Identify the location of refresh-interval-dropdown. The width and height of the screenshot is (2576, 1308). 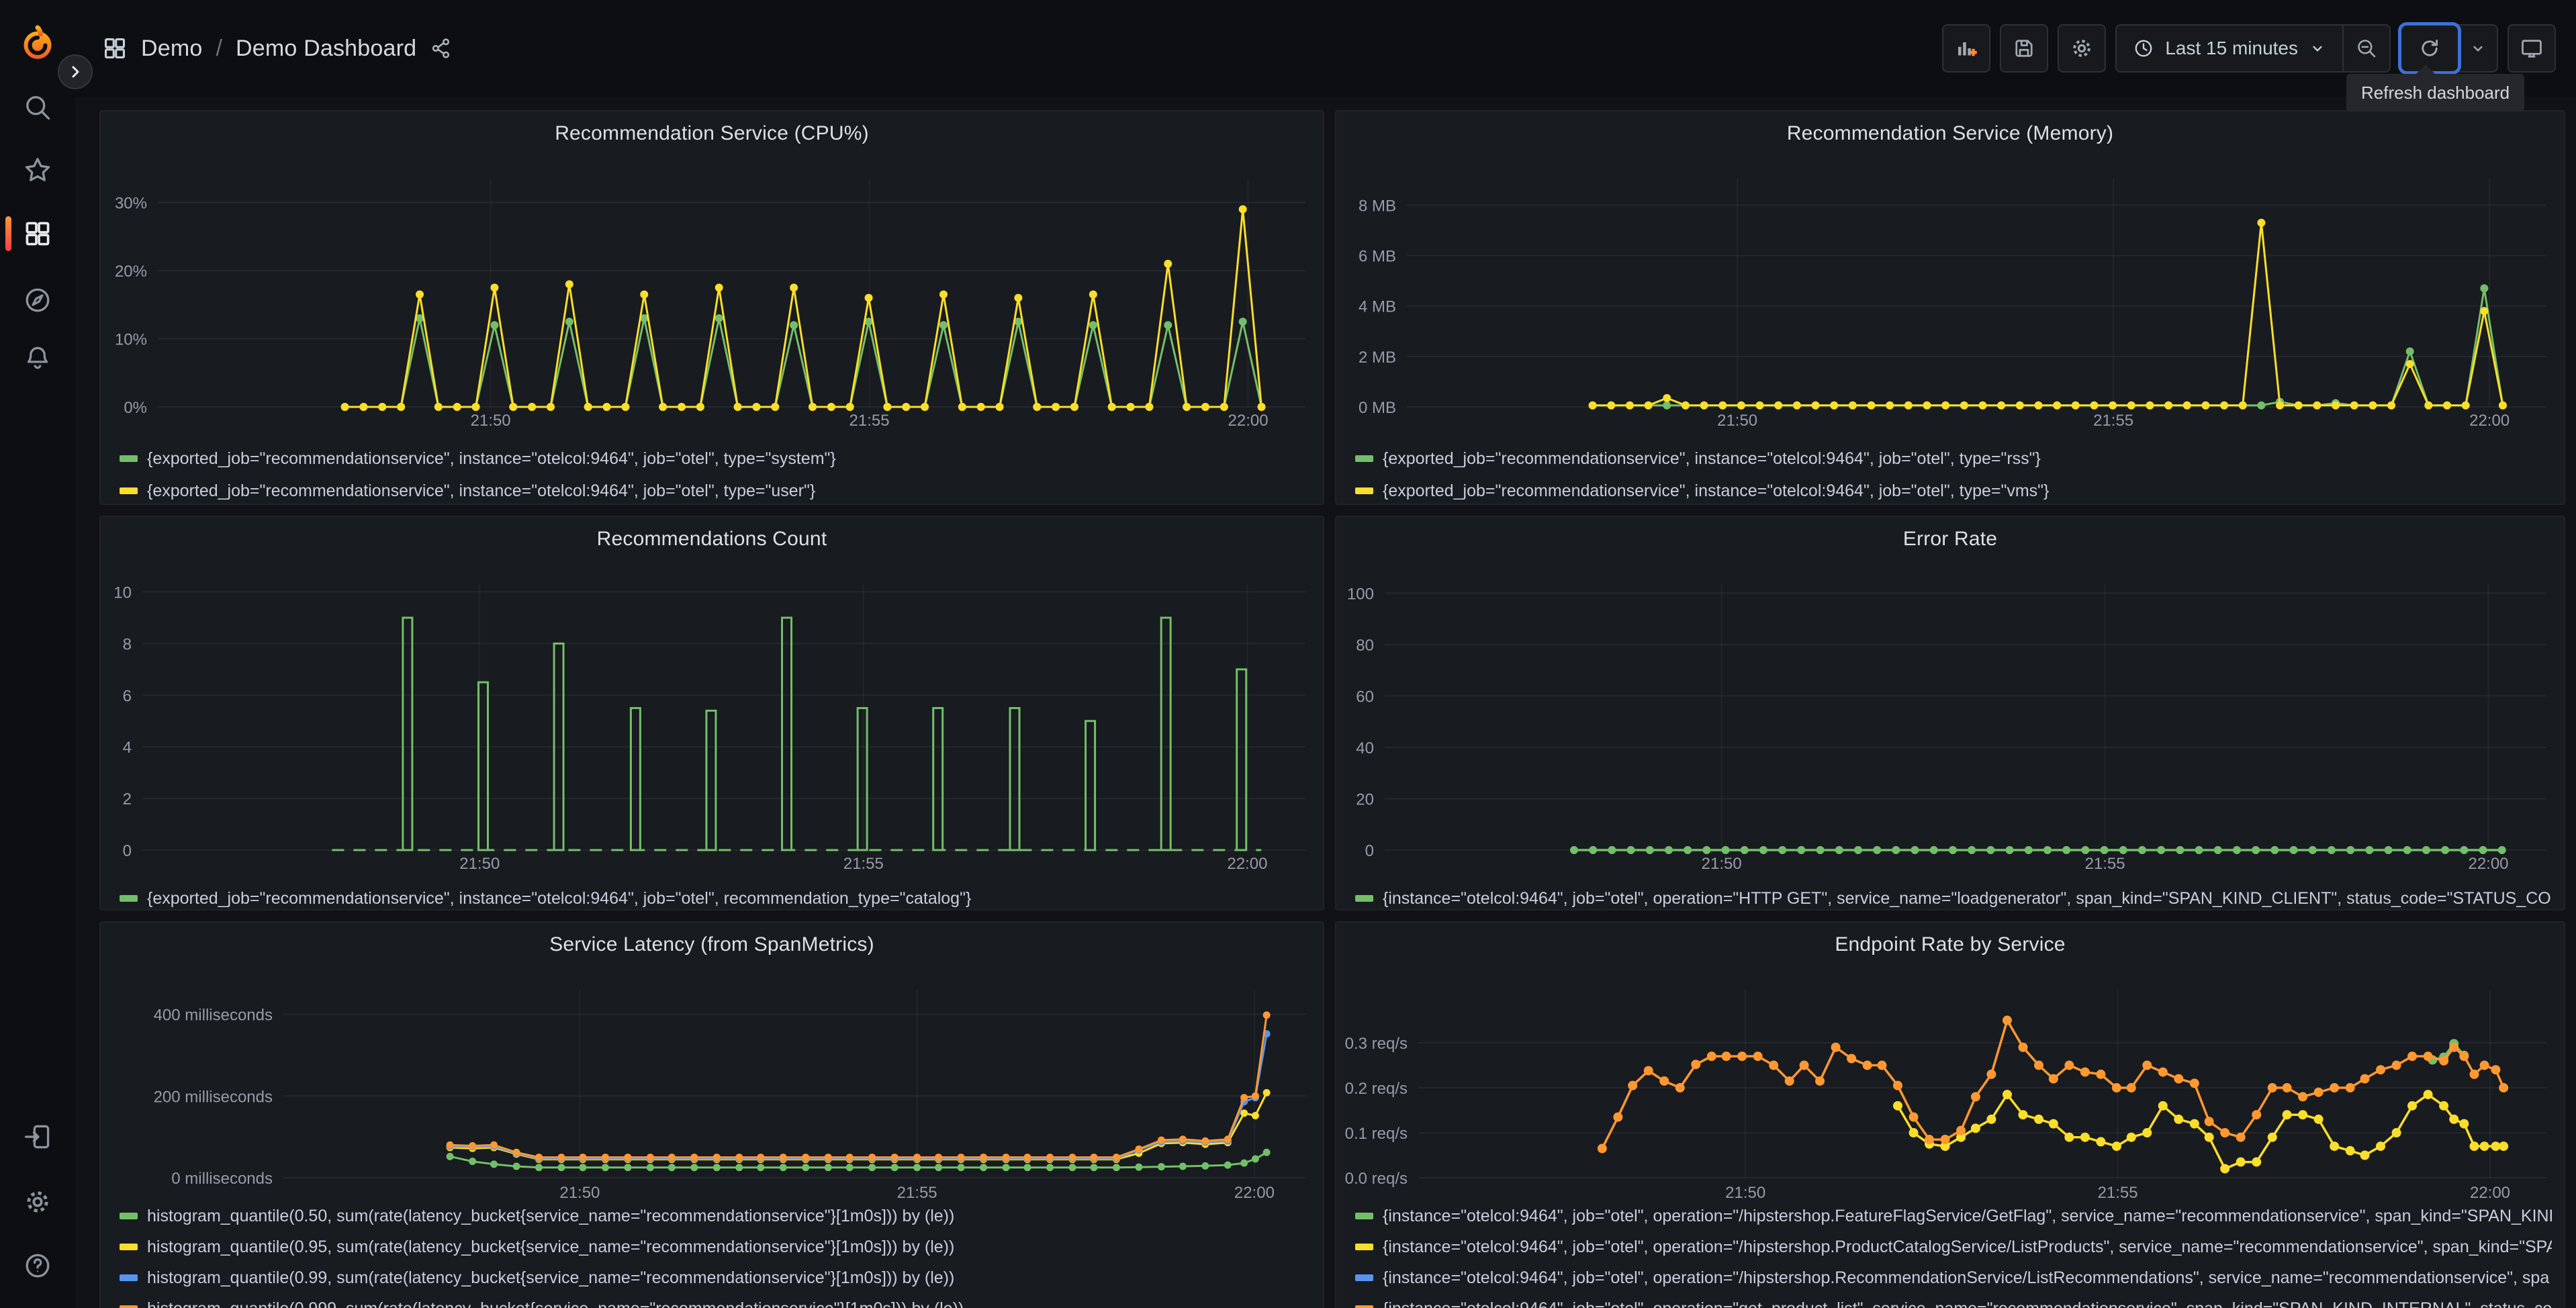
(2478, 49).